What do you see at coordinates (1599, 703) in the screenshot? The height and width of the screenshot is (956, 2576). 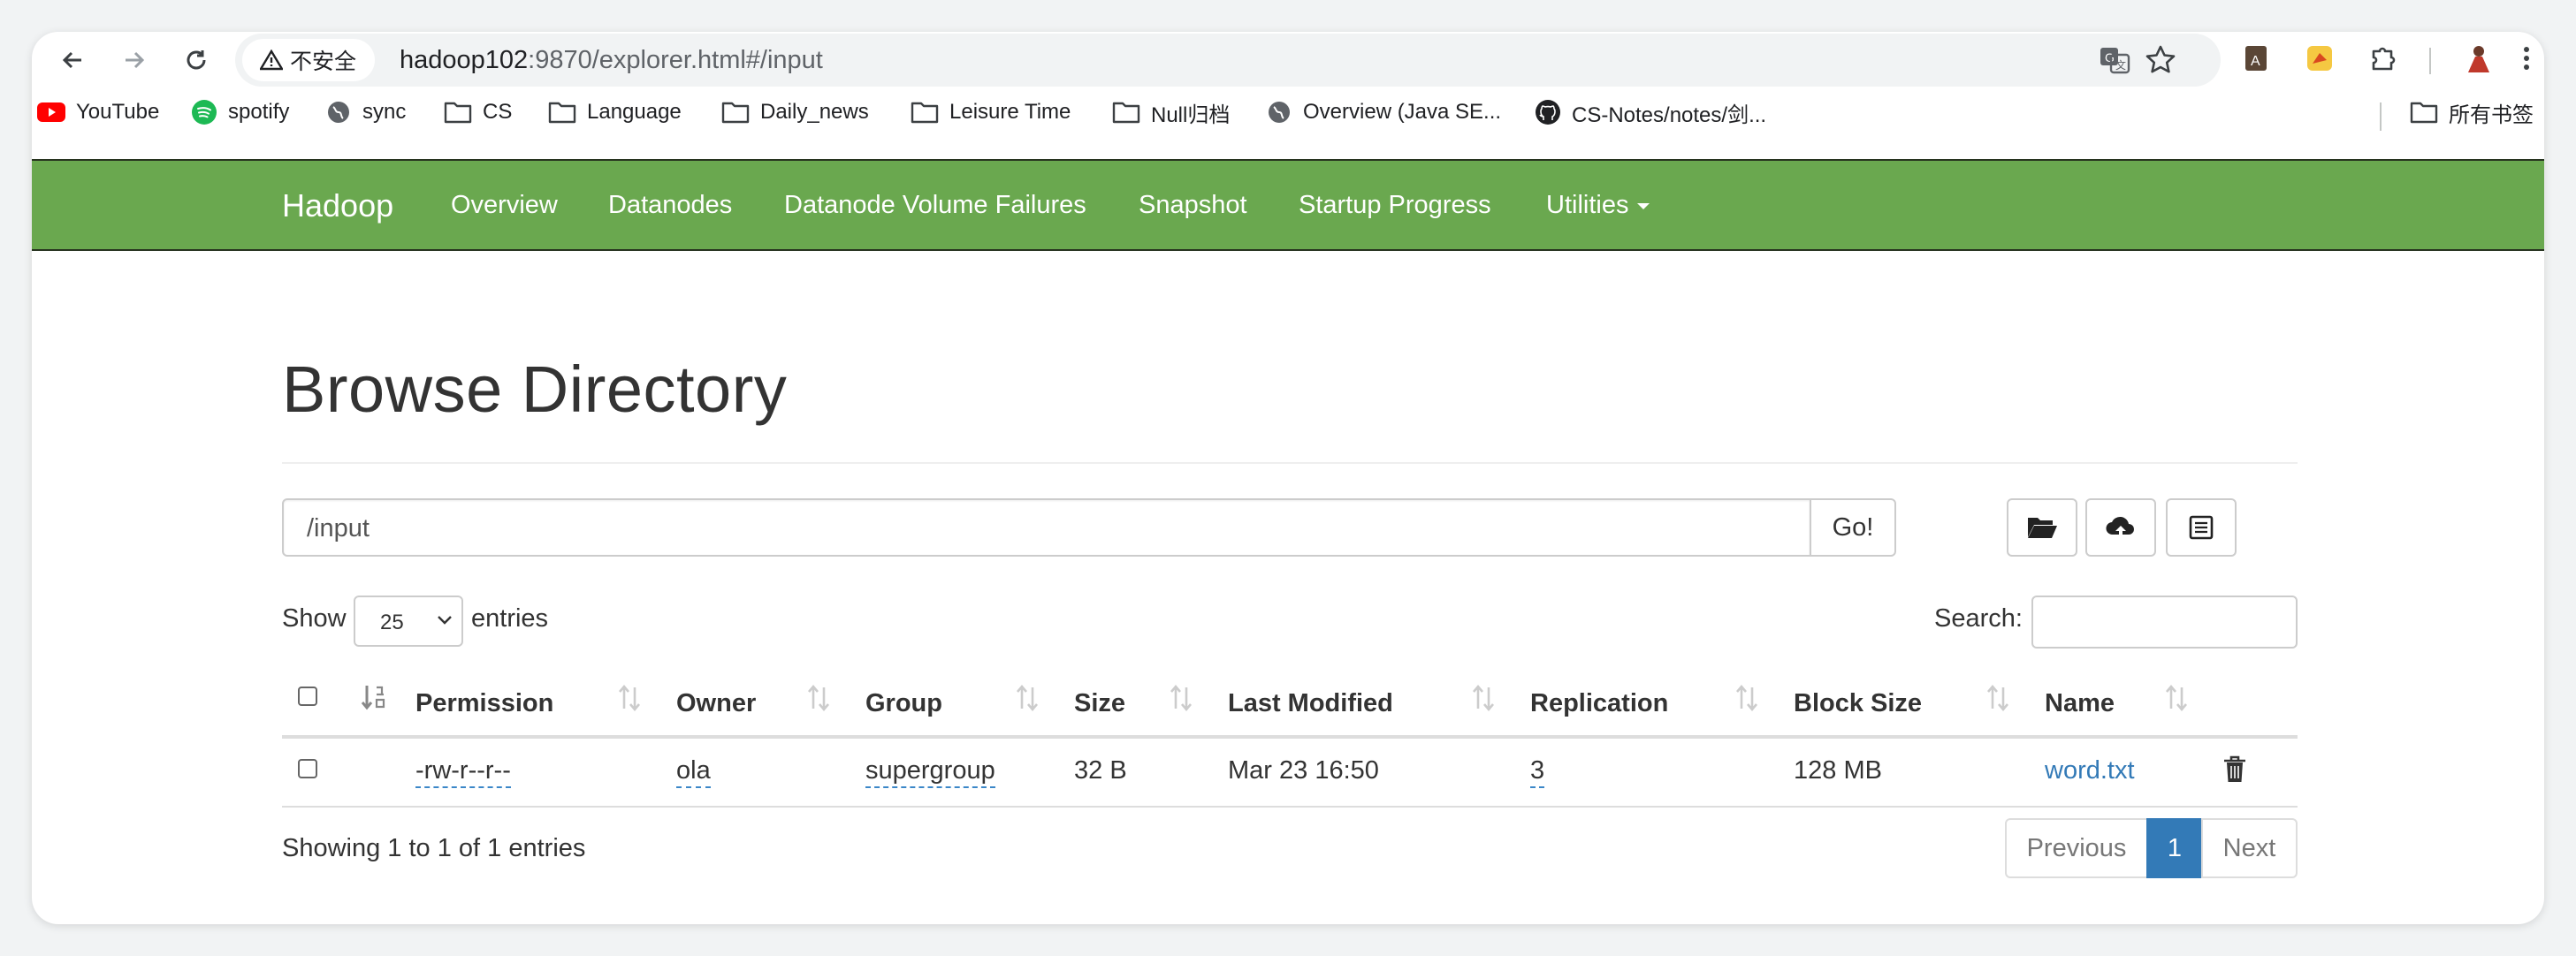 I see `column-header-replication: Replication` at bounding box center [1599, 703].